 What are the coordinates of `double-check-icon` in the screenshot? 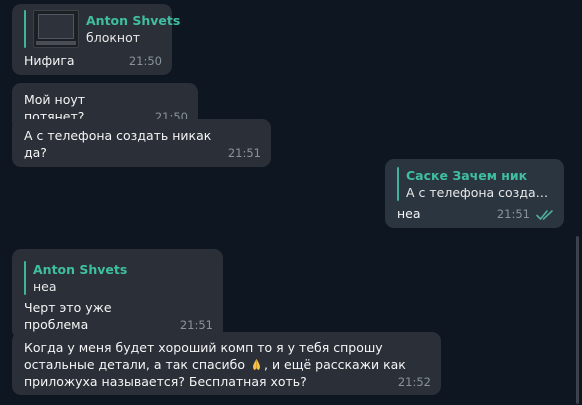 It's located at (544, 214).